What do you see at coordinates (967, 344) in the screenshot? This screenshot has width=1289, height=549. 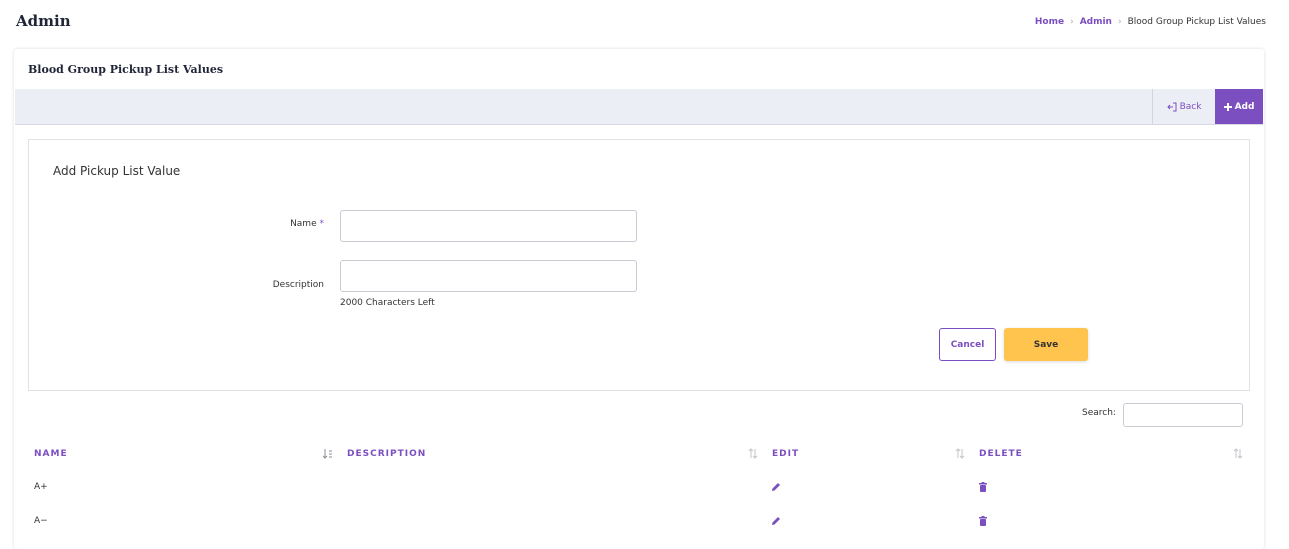 I see `cancel-button: Cancel` at bounding box center [967, 344].